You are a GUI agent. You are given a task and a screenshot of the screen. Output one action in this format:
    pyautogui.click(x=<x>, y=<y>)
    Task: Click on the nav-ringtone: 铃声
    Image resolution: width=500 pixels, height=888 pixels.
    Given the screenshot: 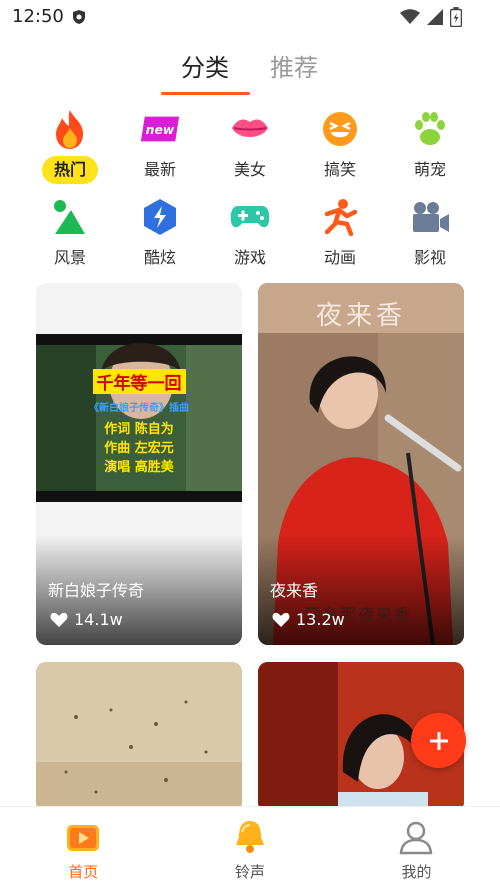 What is the action you would take?
    pyautogui.click(x=250, y=847)
    